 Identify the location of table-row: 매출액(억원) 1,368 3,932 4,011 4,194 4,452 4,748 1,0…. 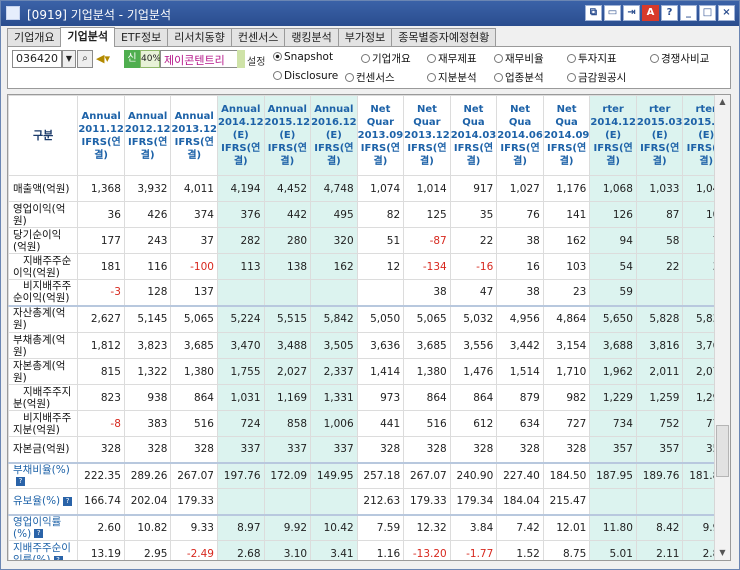
(369, 188).